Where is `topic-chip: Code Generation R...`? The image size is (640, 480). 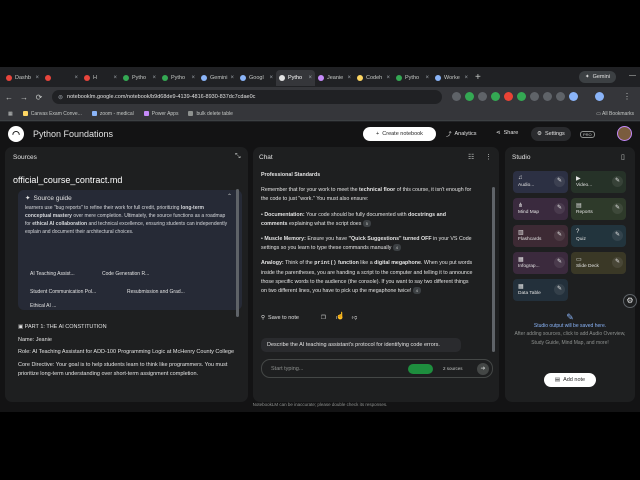 topic-chip: Code Generation R... is located at coordinates (125, 274).